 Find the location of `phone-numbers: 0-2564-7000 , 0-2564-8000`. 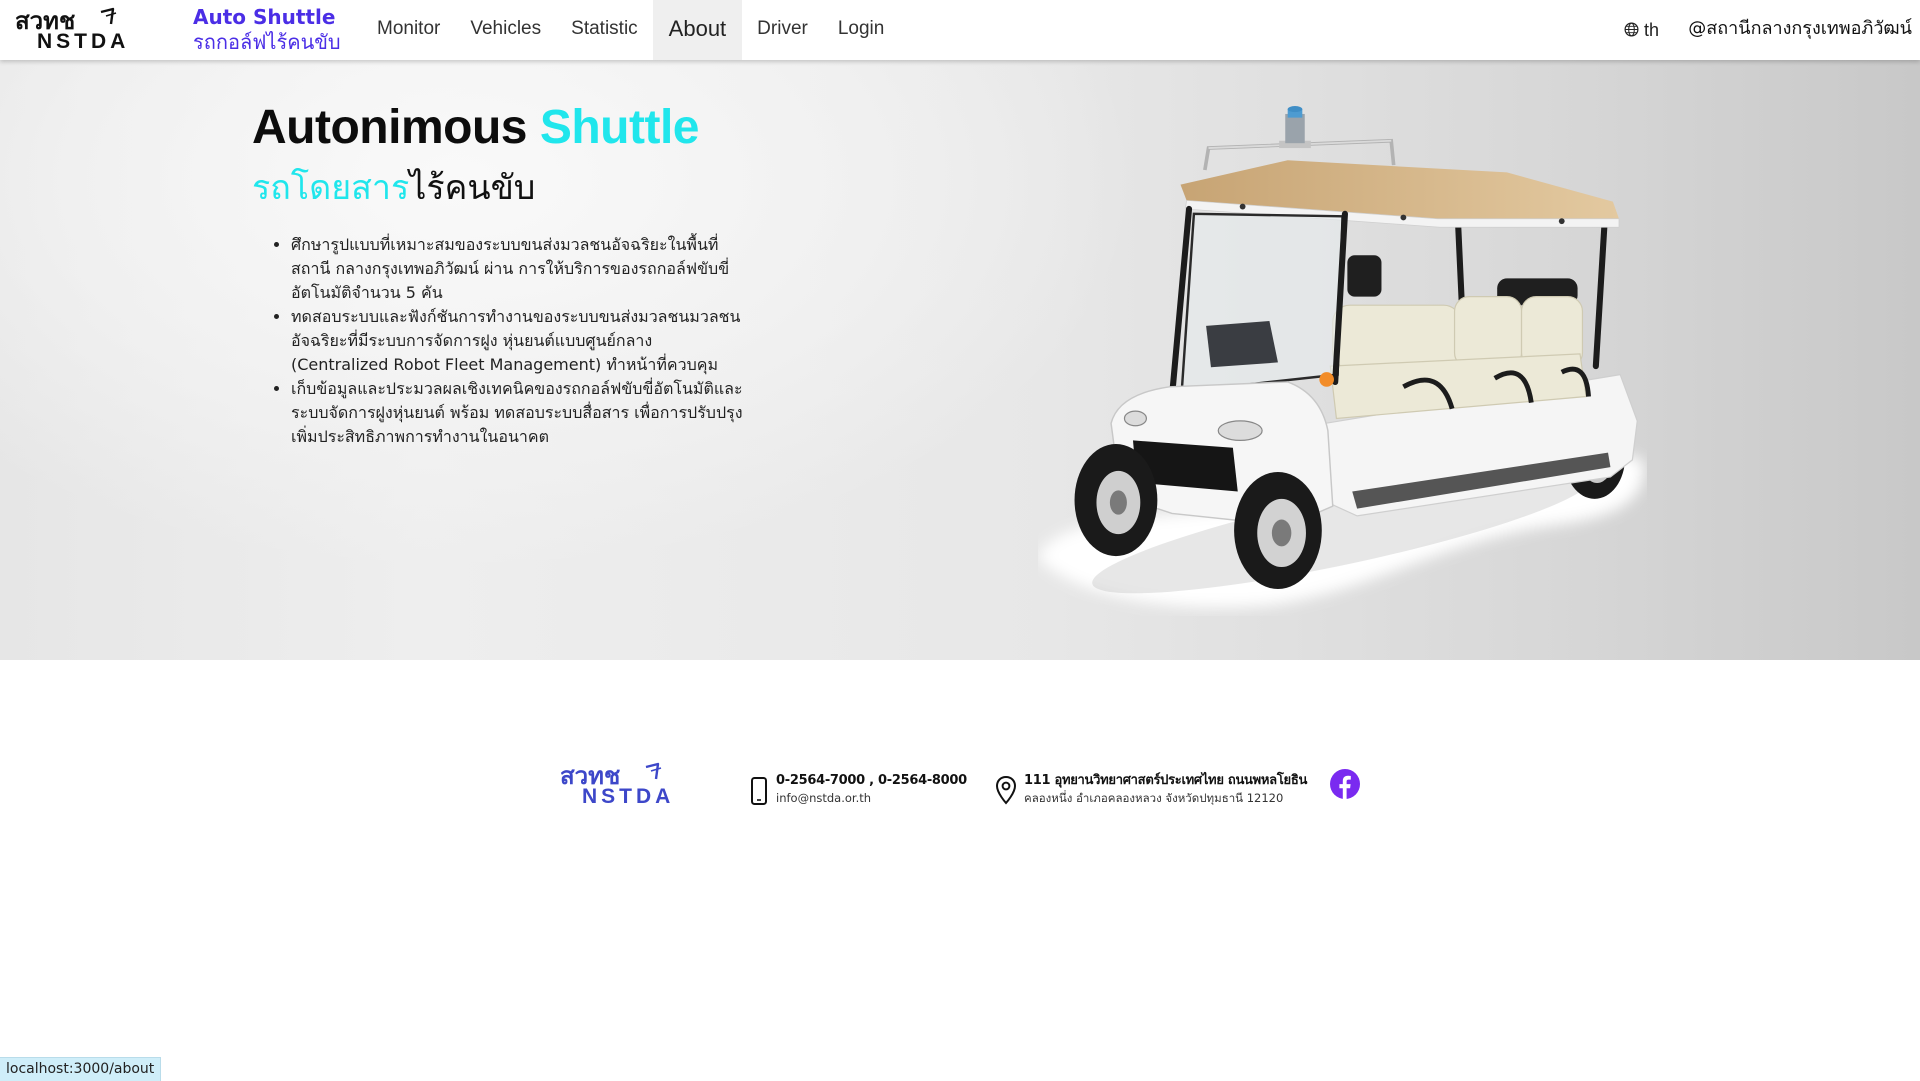

phone-numbers: 0-2564-7000 , 0-2564-8000 is located at coordinates (871, 780).